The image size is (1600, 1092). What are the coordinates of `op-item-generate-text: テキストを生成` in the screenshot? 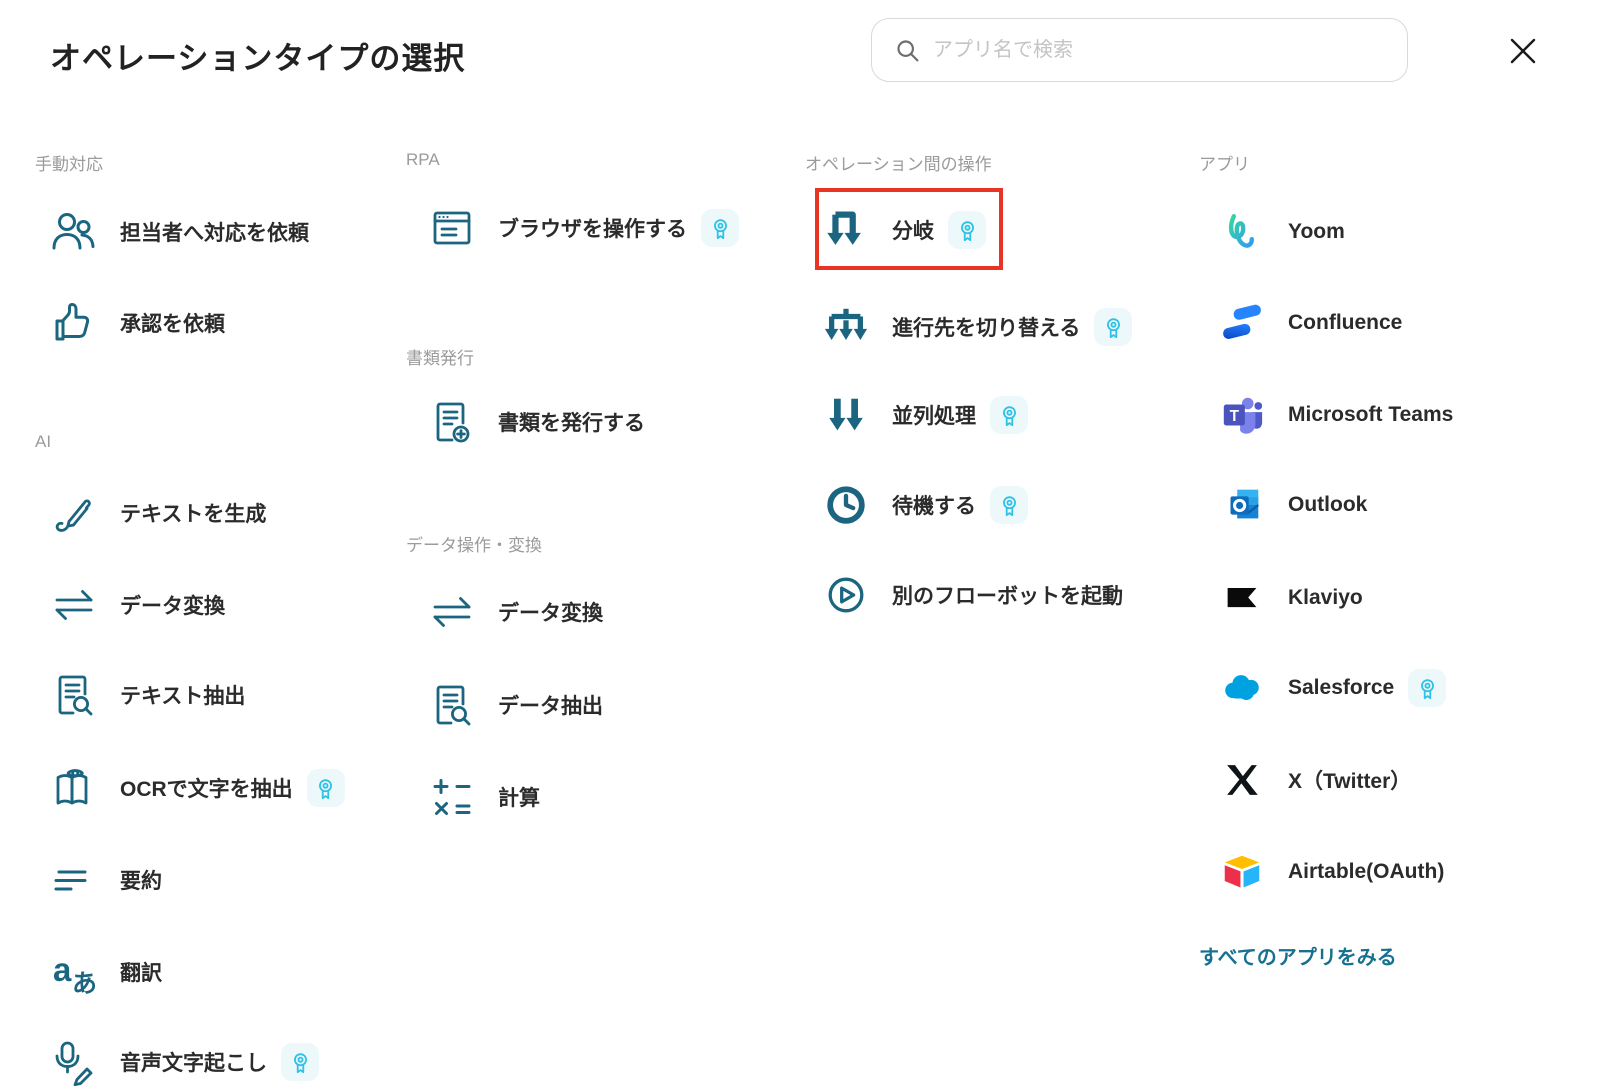 It's located at (158, 513).